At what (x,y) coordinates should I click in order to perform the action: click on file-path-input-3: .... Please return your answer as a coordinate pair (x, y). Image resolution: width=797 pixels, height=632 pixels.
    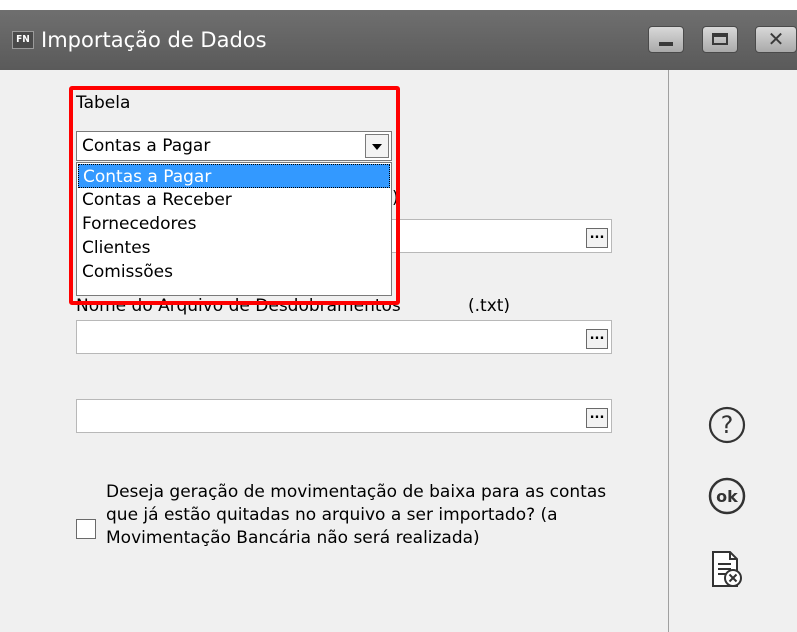
    Looking at the image, I should click on (344, 416).